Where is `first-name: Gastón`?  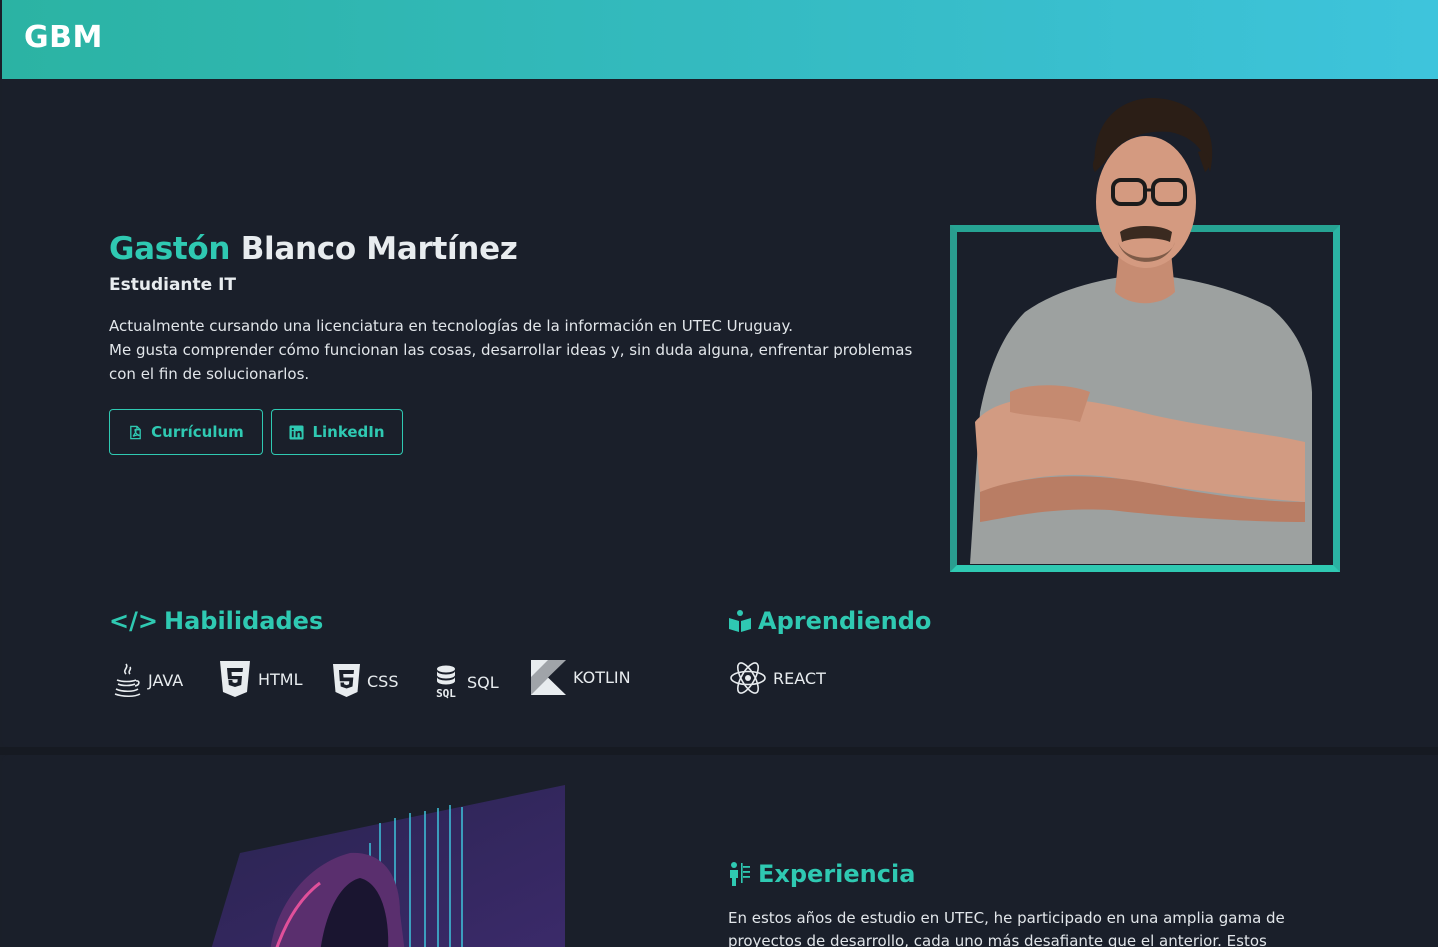 first-name: Gastón is located at coordinates (170, 249).